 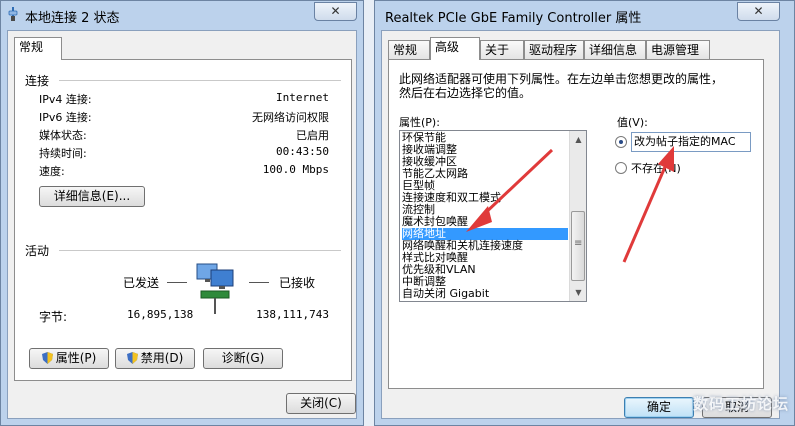 What do you see at coordinates (141, 283) in the screenshot?
I see `sent-label: 已发送` at bounding box center [141, 283].